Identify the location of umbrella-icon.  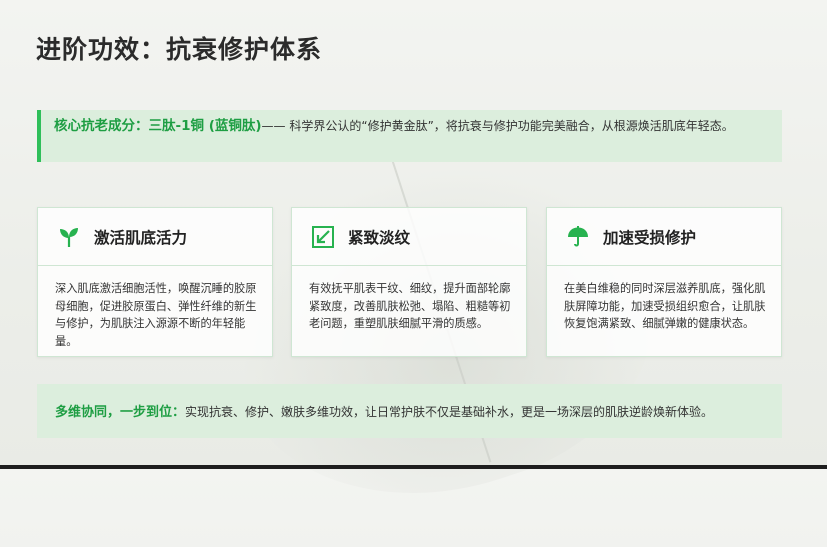
(578, 237).